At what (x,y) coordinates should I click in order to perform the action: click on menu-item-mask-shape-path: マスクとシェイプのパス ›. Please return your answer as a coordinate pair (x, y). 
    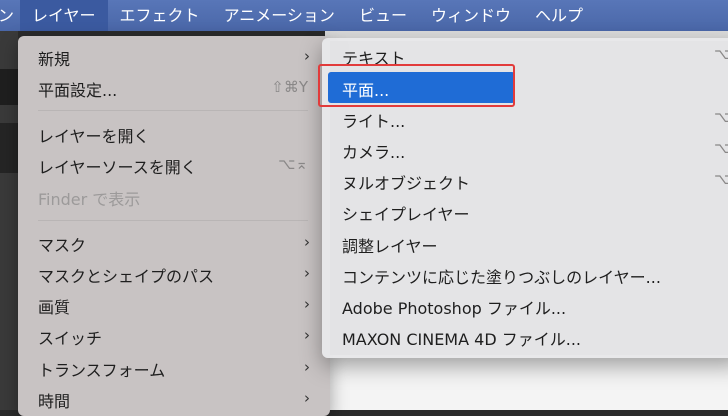
    Looking at the image, I should click on (174, 273).